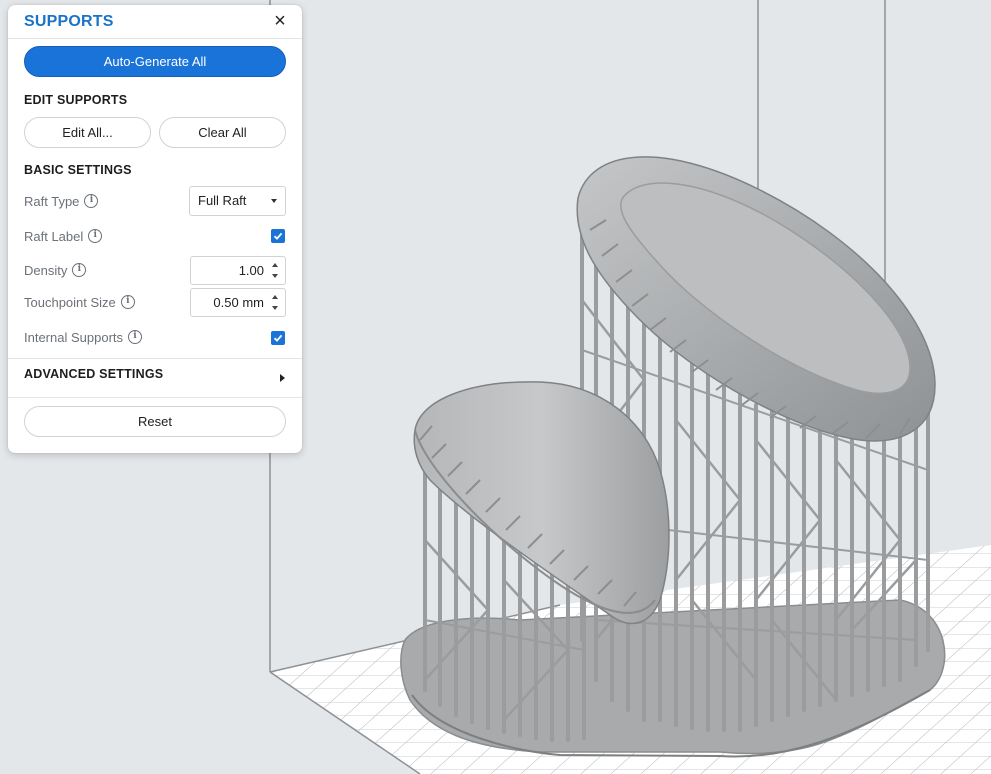 This screenshot has width=991, height=774. What do you see at coordinates (280, 21) in the screenshot?
I see `close-icon: ×` at bounding box center [280, 21].